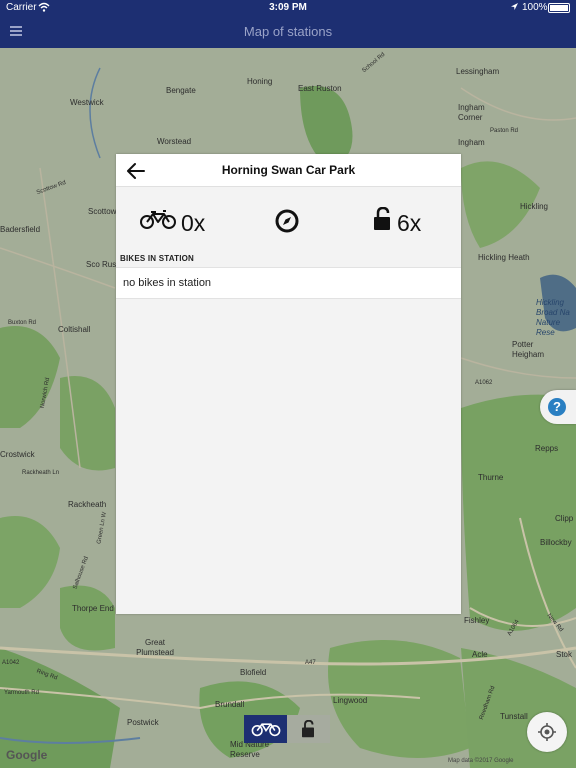  I want to click on map-place-label: Acle, so click(480, 654).